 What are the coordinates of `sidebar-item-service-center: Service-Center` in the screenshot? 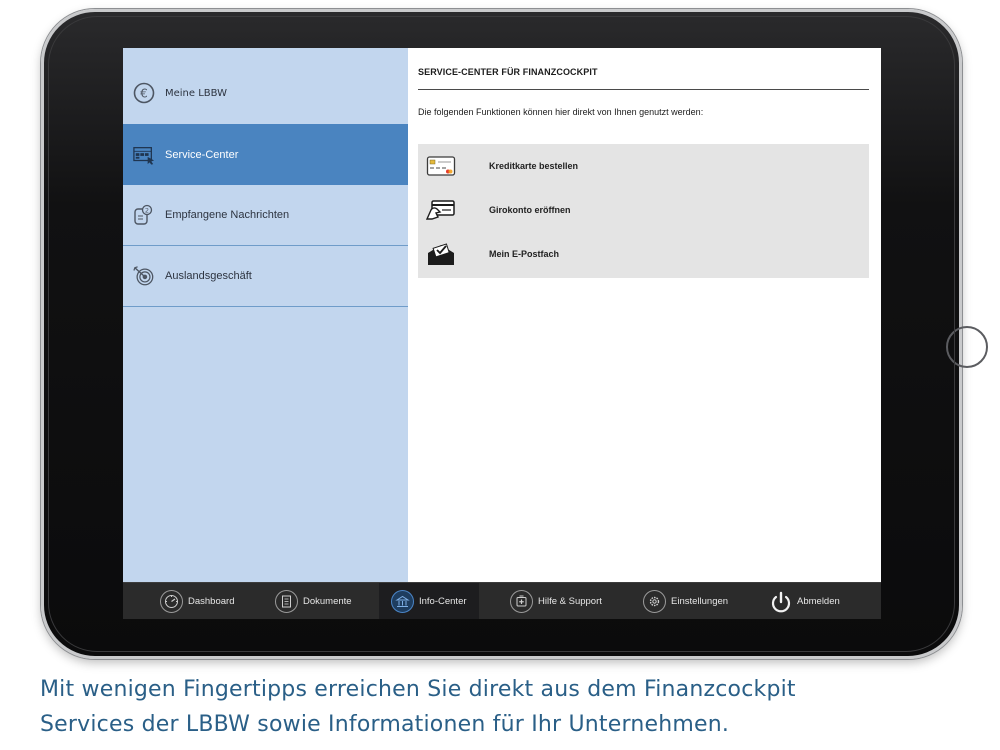 It's located at (265, 154).